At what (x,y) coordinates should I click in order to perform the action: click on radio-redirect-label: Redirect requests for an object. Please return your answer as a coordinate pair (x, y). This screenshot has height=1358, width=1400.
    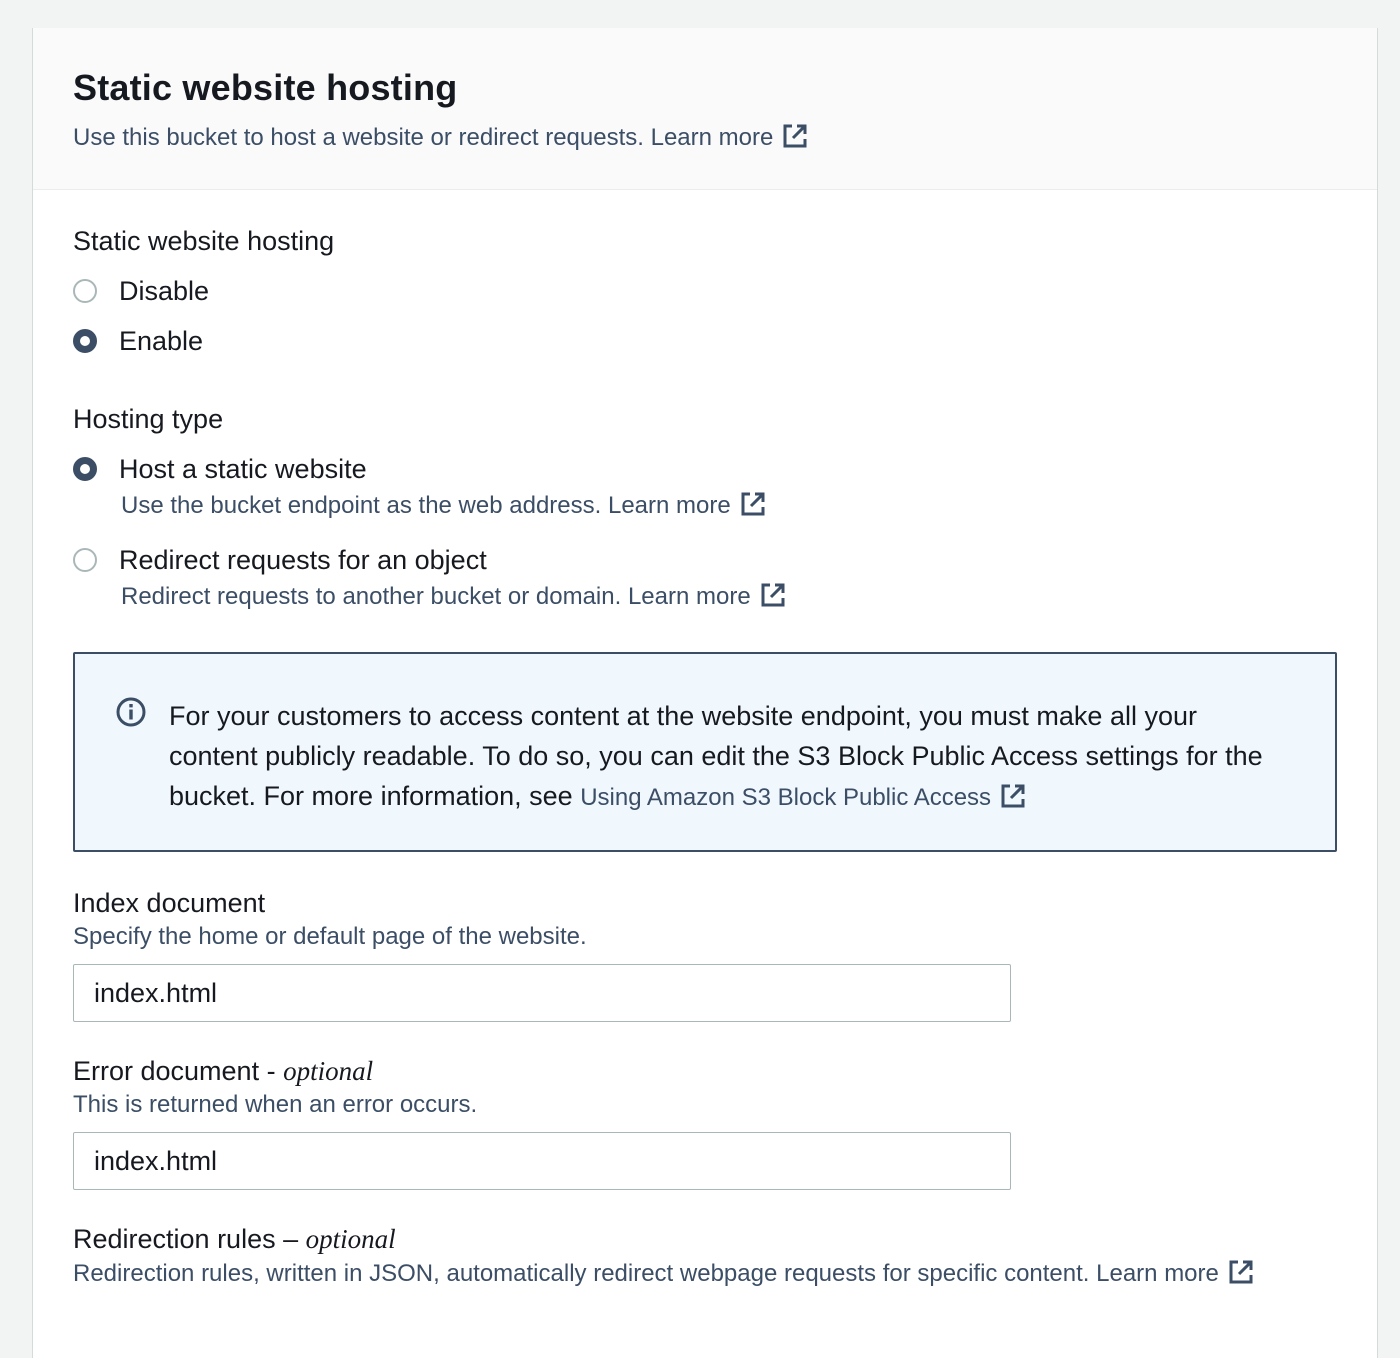
    Looking at the image, I should click on (303, 560).